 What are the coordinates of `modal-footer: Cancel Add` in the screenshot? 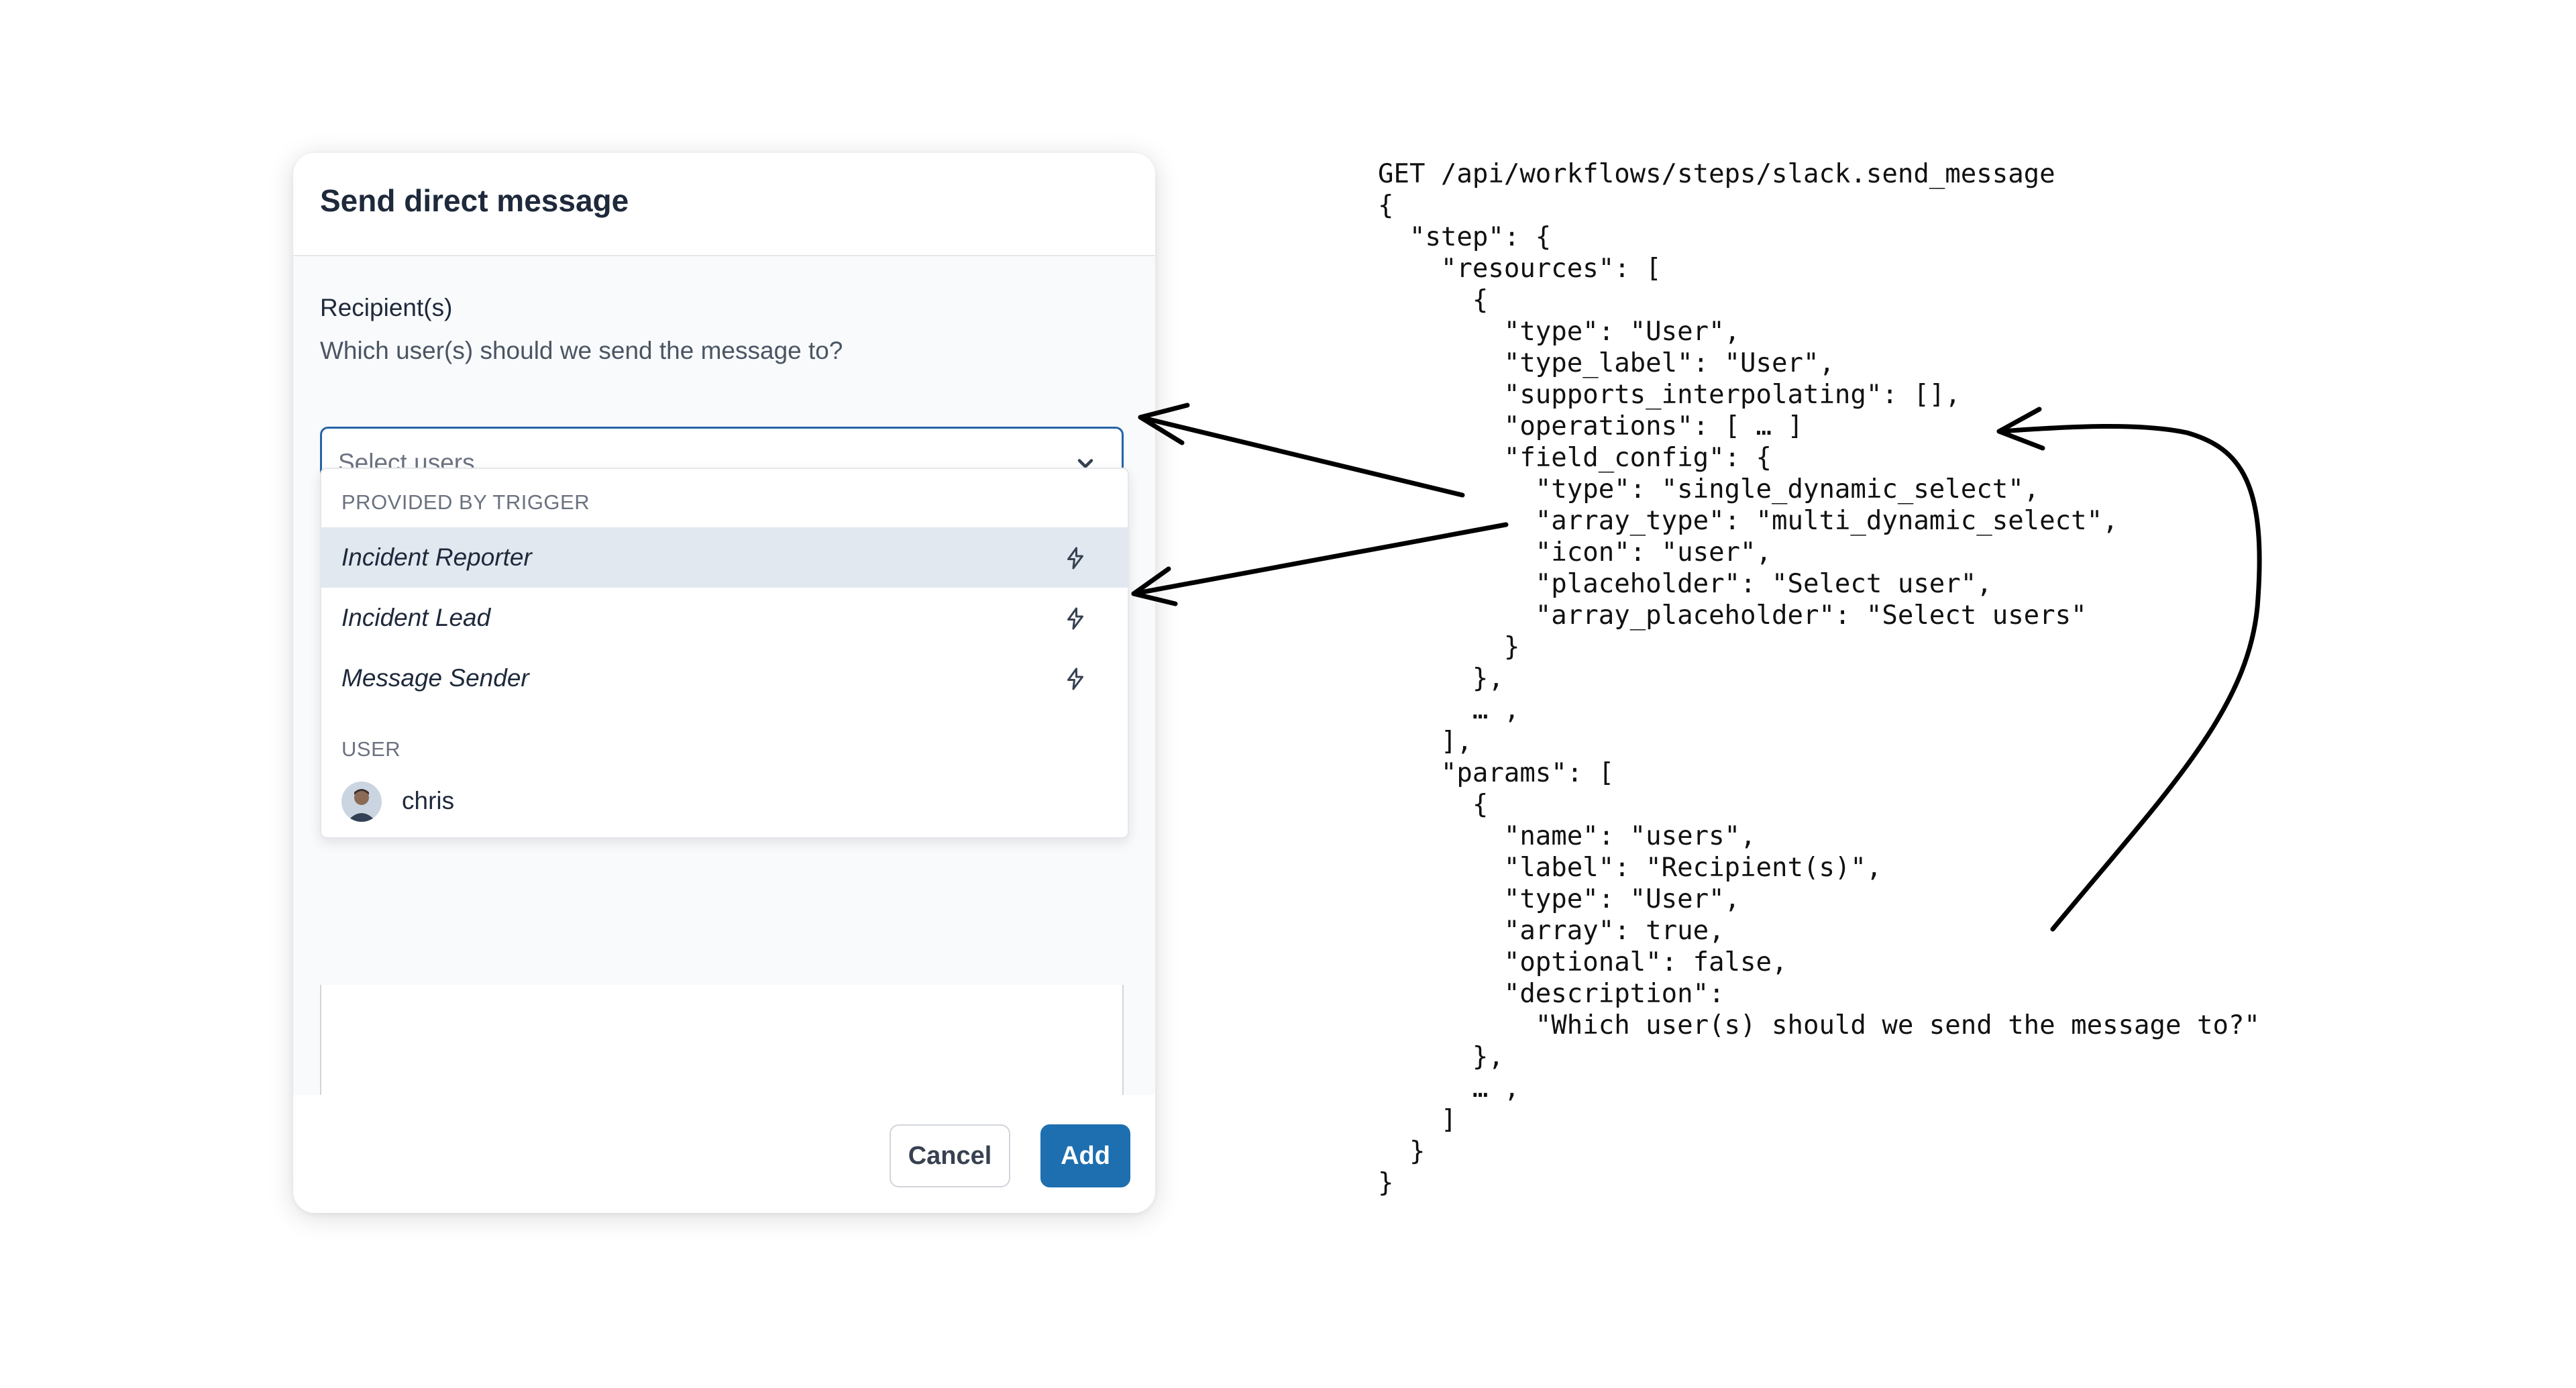 It's located at (724, 1154).